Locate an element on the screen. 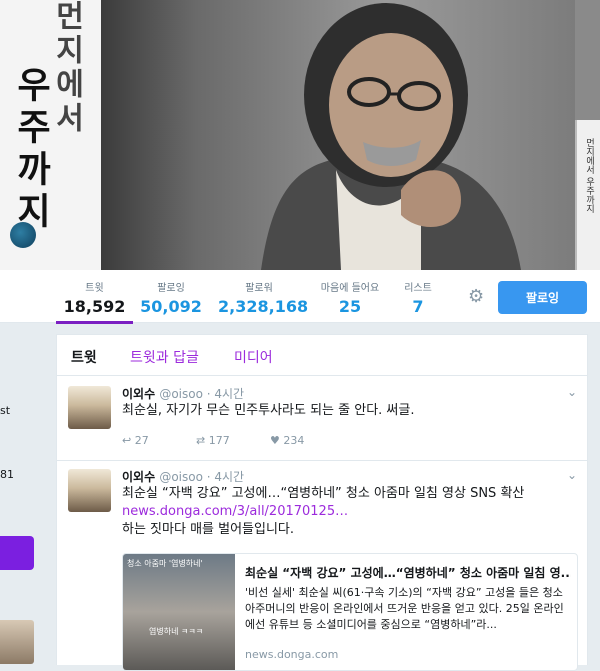 This screenshot has width=600, height=671. card-domain: news.donga.com is located at coordinates (292, 654).